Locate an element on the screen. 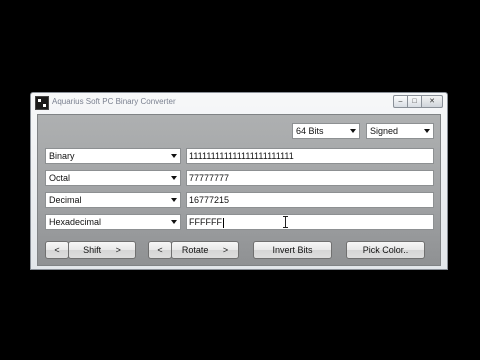  minimize-button: – is located at coordinates (400, 101).